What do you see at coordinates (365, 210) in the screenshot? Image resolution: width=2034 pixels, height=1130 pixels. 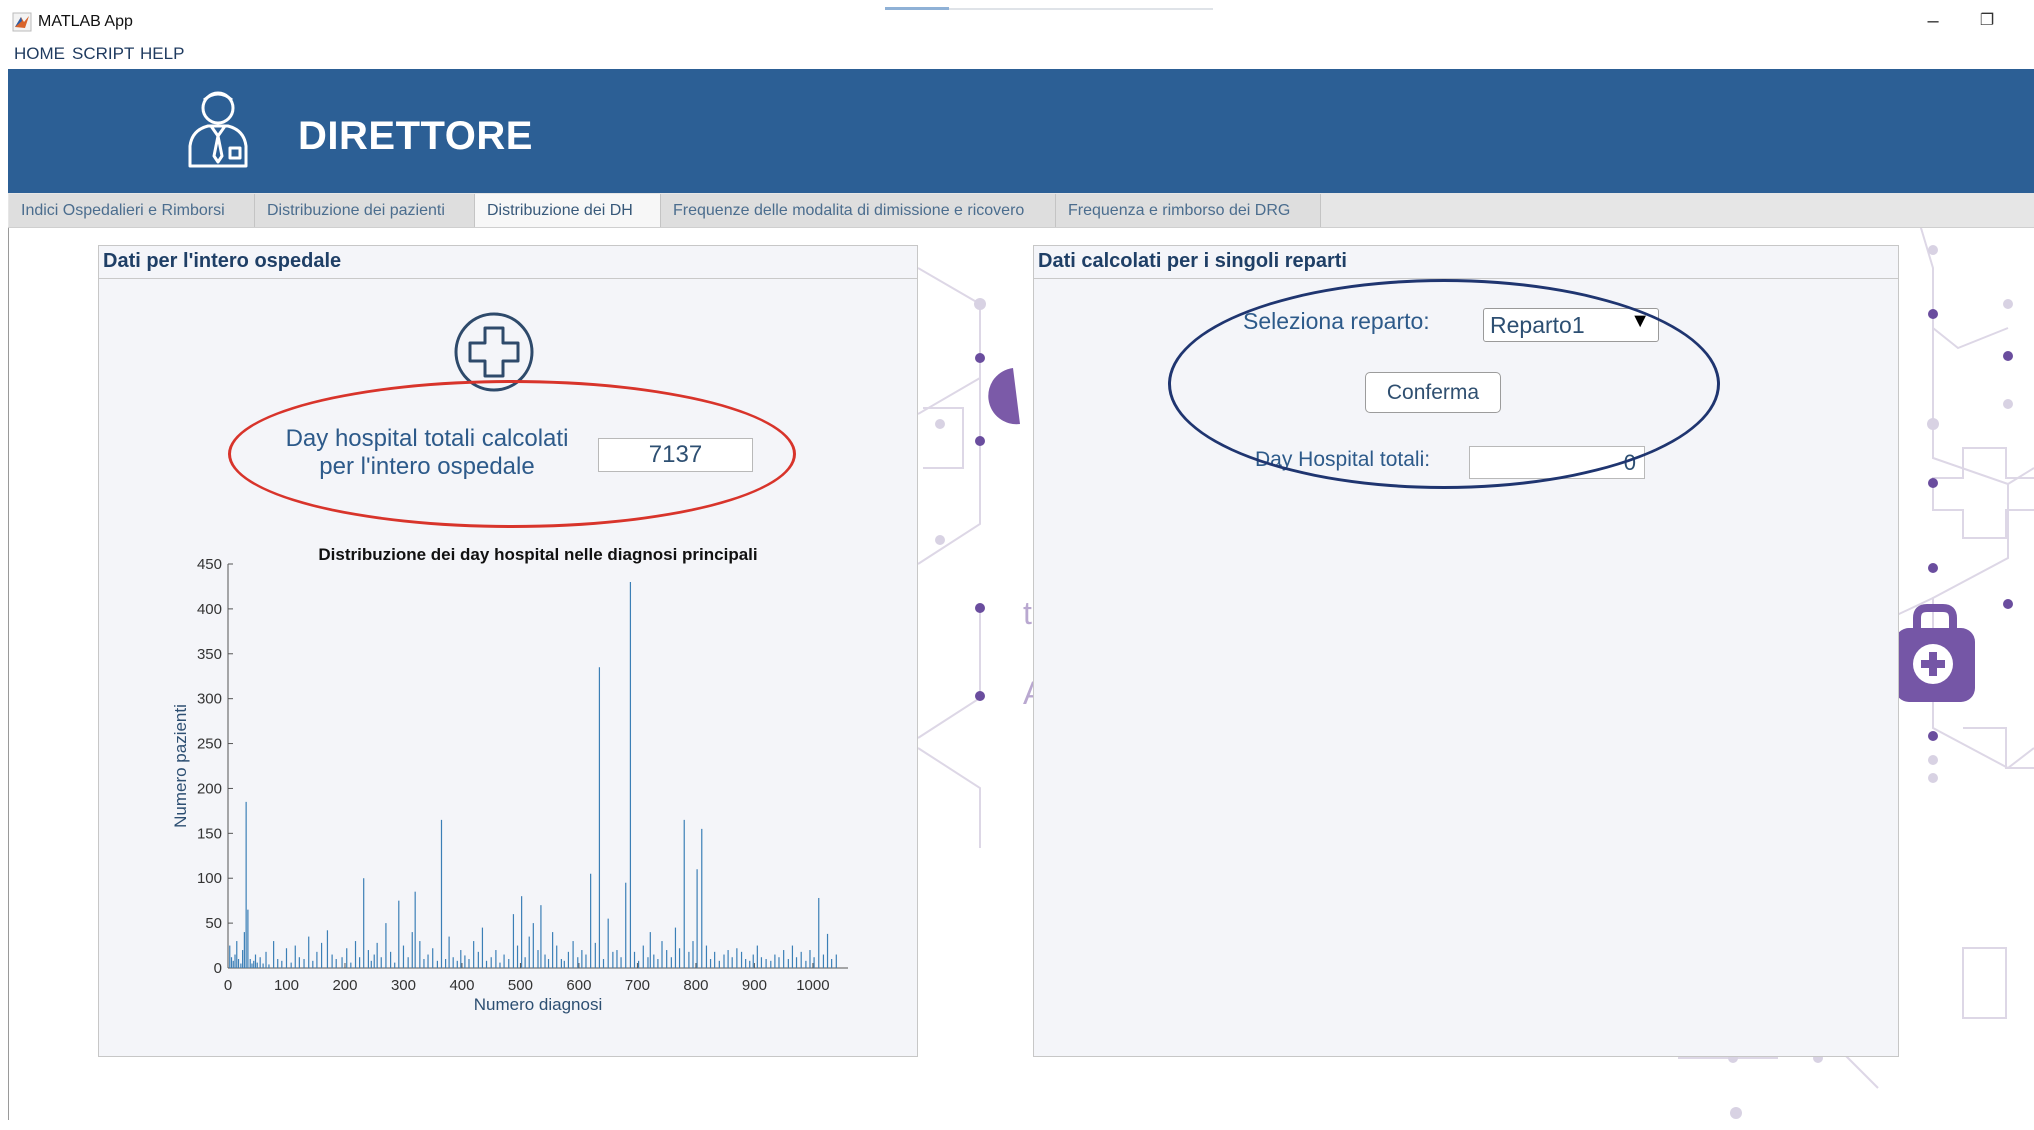 I see `tab-distribuzione-pazienti: Distribuzione dei pazienti` at bounding box center [365, 210].